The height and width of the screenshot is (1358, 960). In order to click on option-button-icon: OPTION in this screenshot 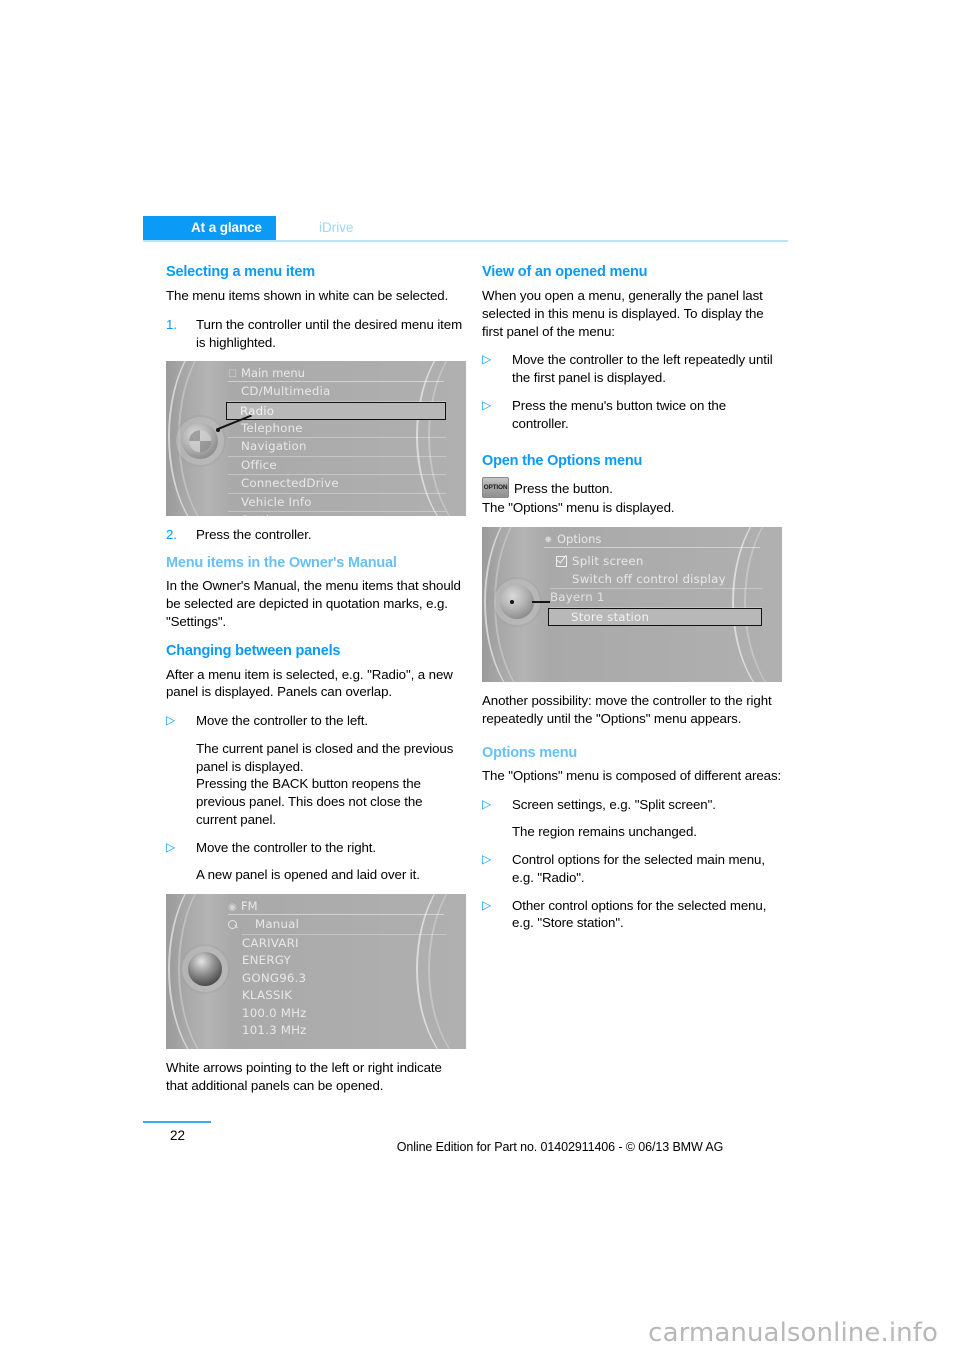, I will do `click(495, 487)`.